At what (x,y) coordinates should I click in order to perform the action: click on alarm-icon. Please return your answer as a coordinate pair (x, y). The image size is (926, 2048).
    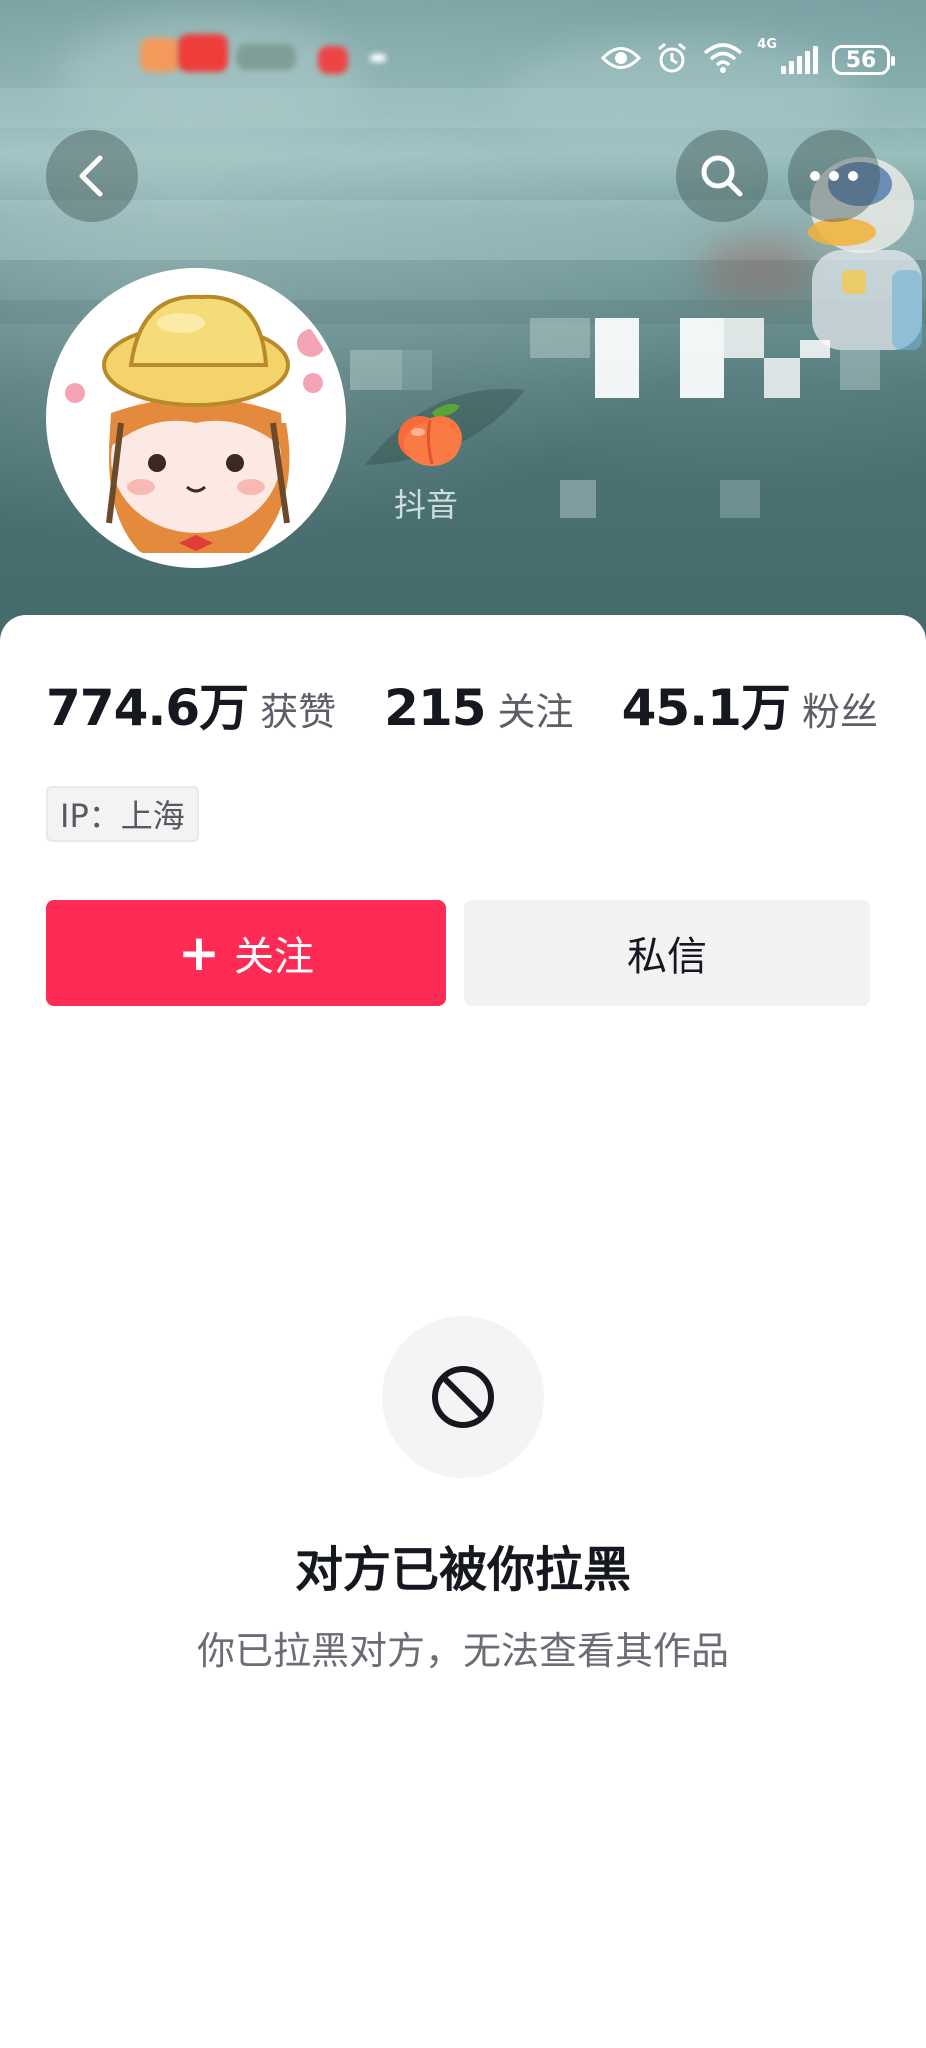
    Looking at the image, I should click on (672, 60).